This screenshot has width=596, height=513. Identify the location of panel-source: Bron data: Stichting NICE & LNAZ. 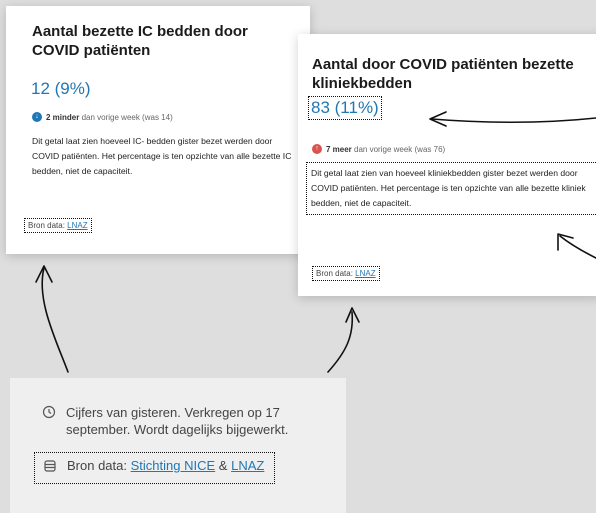
(155, 468).